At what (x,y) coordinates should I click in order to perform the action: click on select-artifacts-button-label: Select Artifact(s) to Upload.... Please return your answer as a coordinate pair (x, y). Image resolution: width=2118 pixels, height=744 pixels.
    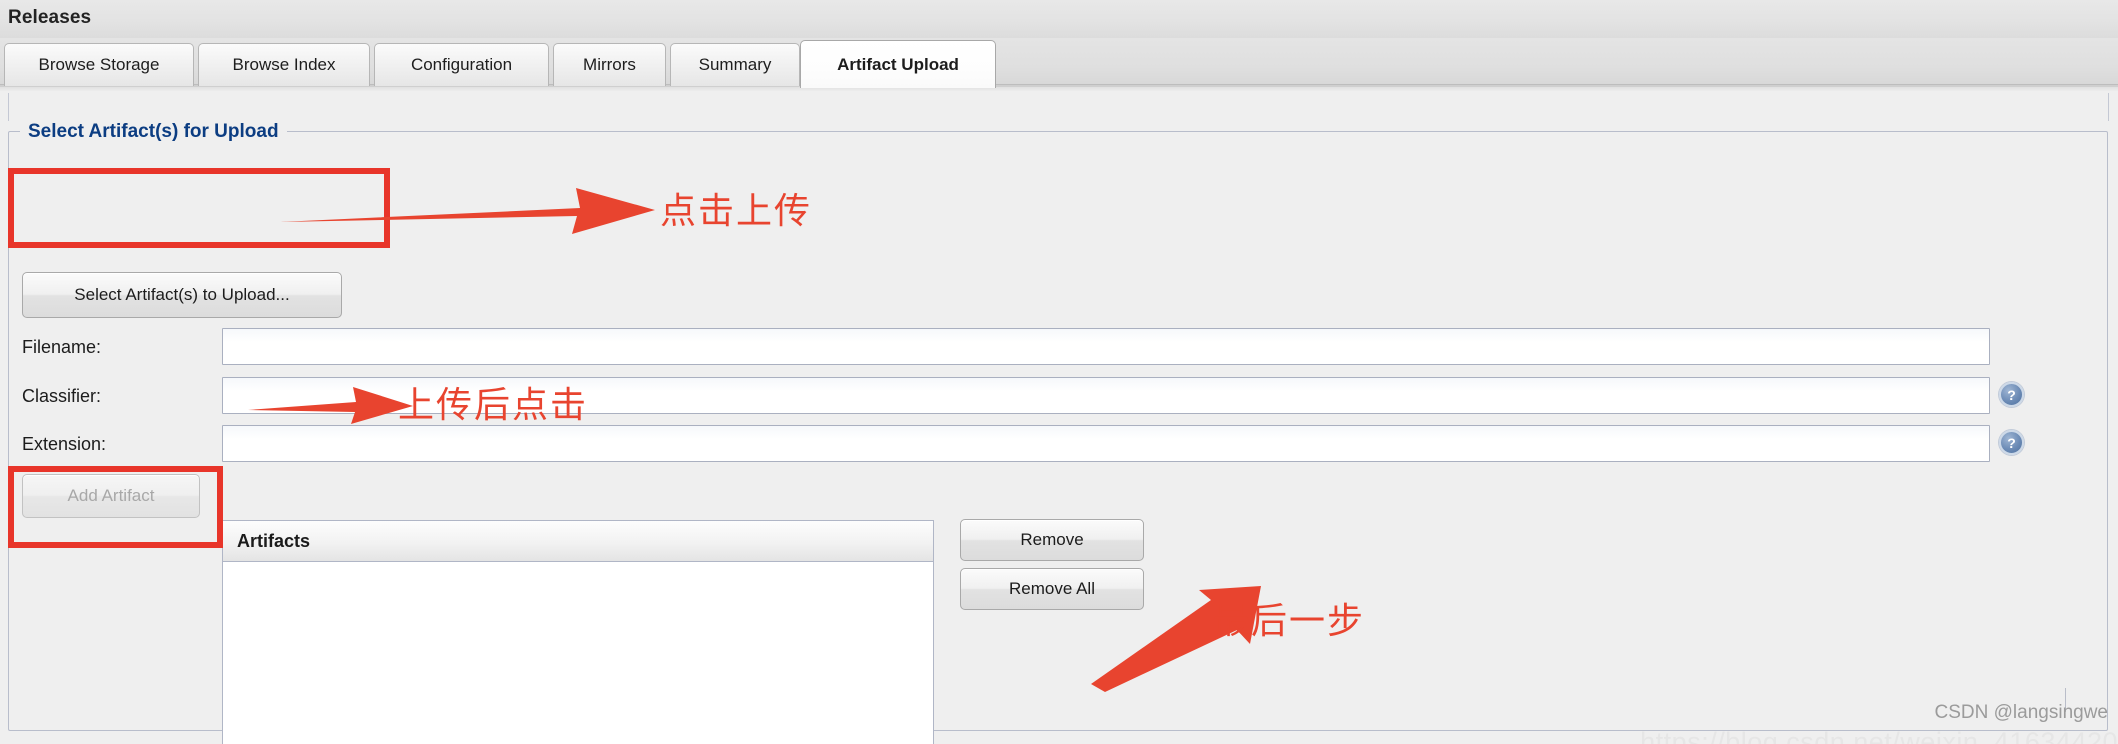
    Looking at the image, I should click on (182, 294).